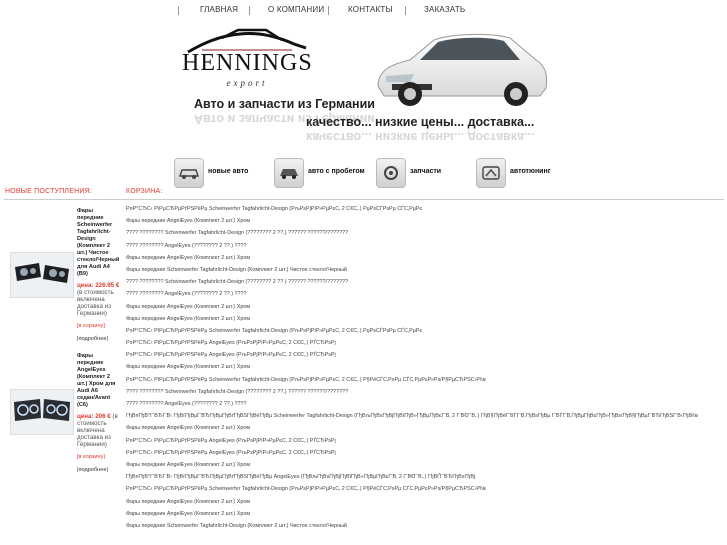  Describe the element at coordinates (144, 191) in the screenshot. I see `cart-heading: КОРЗИНА:` at that location.